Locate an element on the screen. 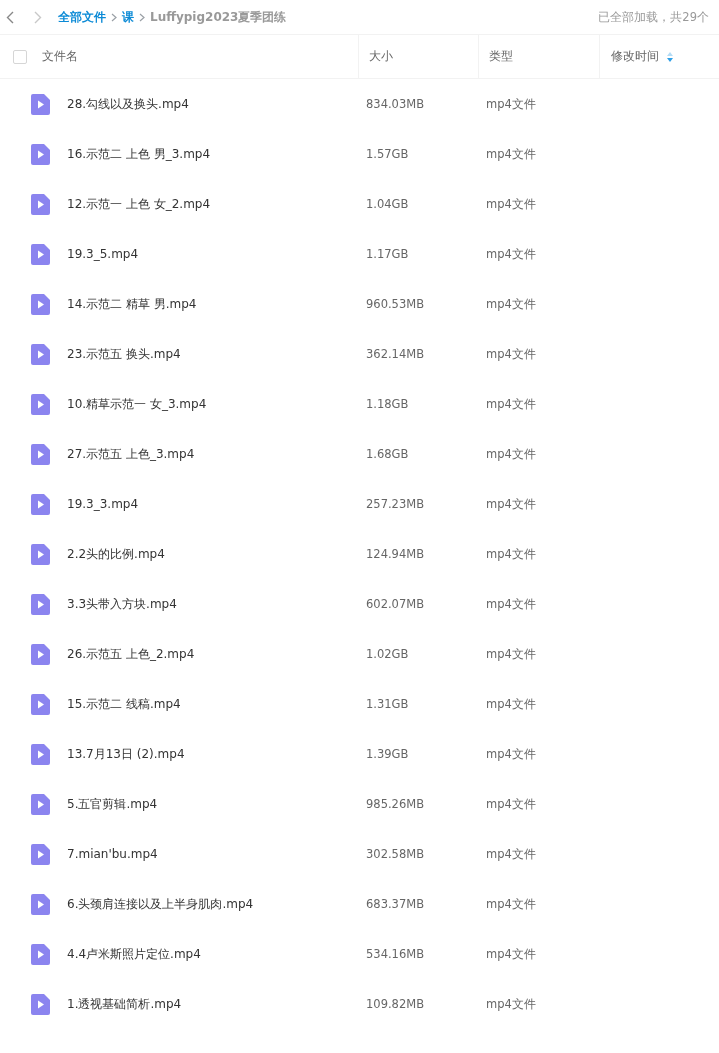 This screenshot has height=1053, width=719. file-size: 257.23MB is located at coordinates (395, 504).